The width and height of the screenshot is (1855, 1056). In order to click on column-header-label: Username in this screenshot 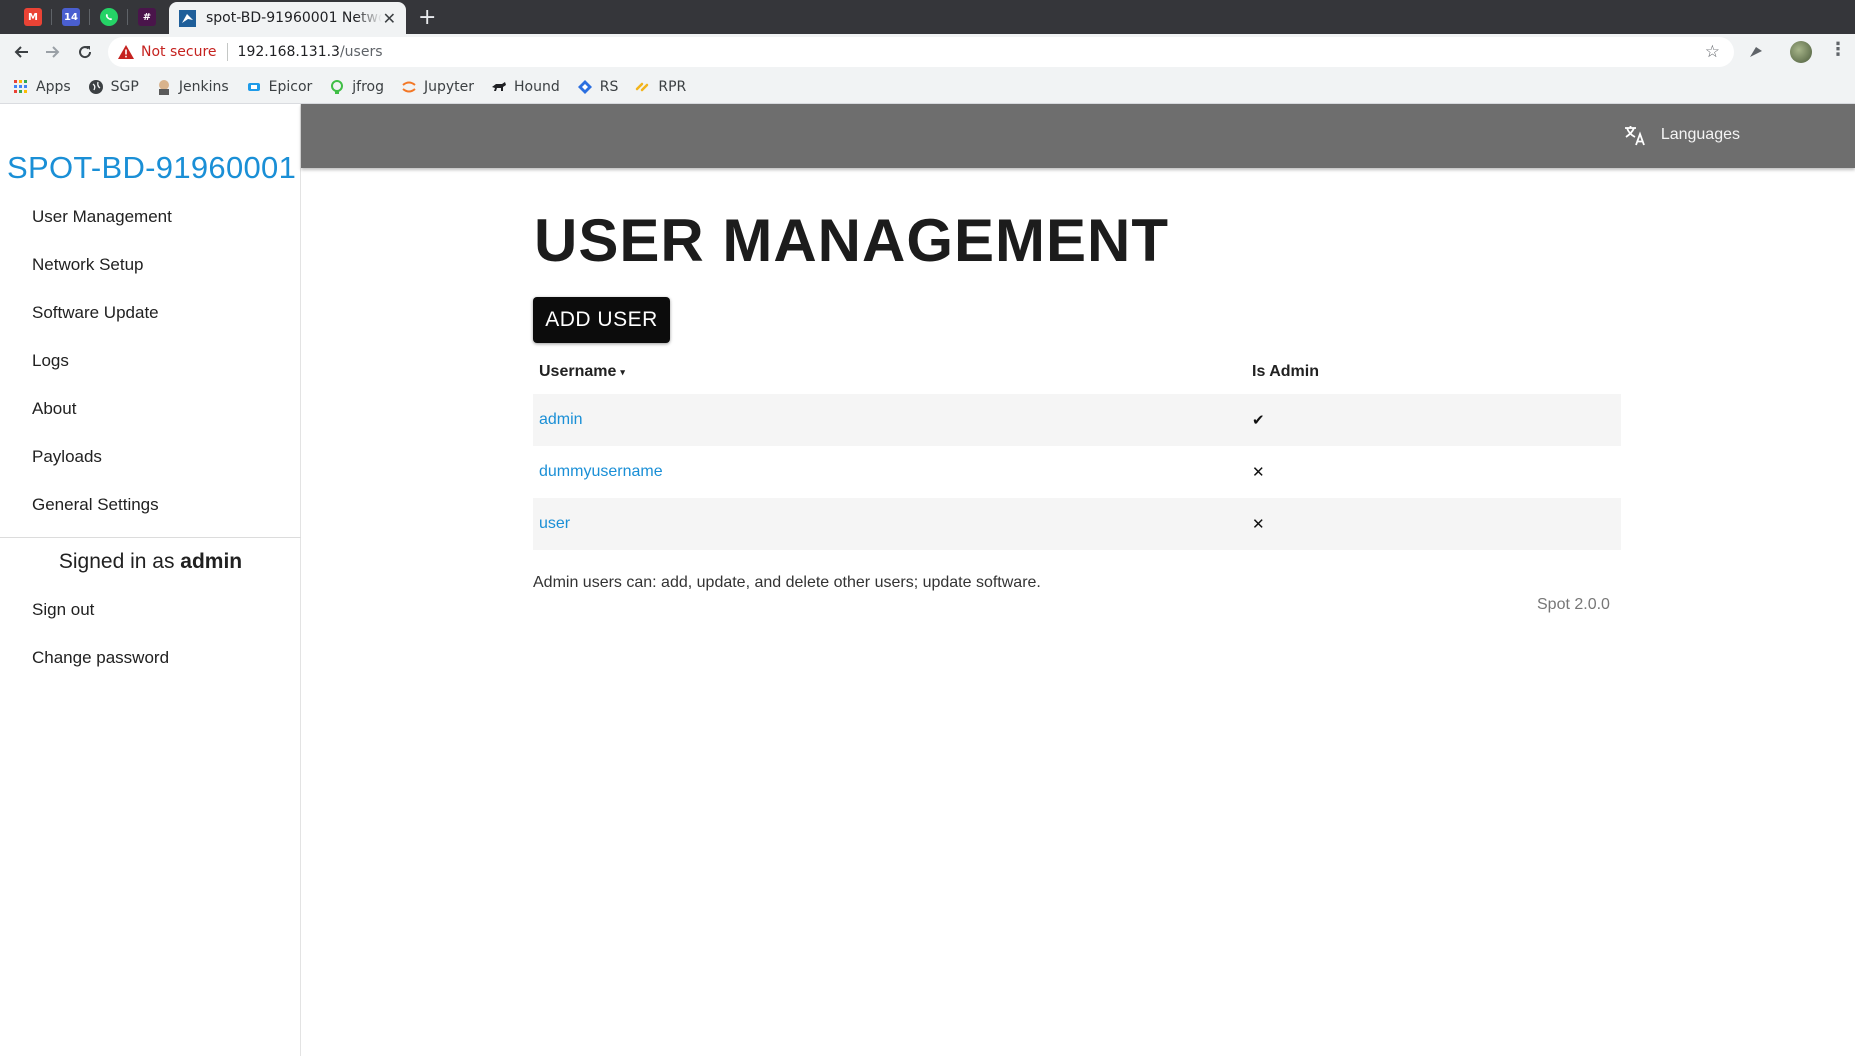, I will do `click(578, 371)`.